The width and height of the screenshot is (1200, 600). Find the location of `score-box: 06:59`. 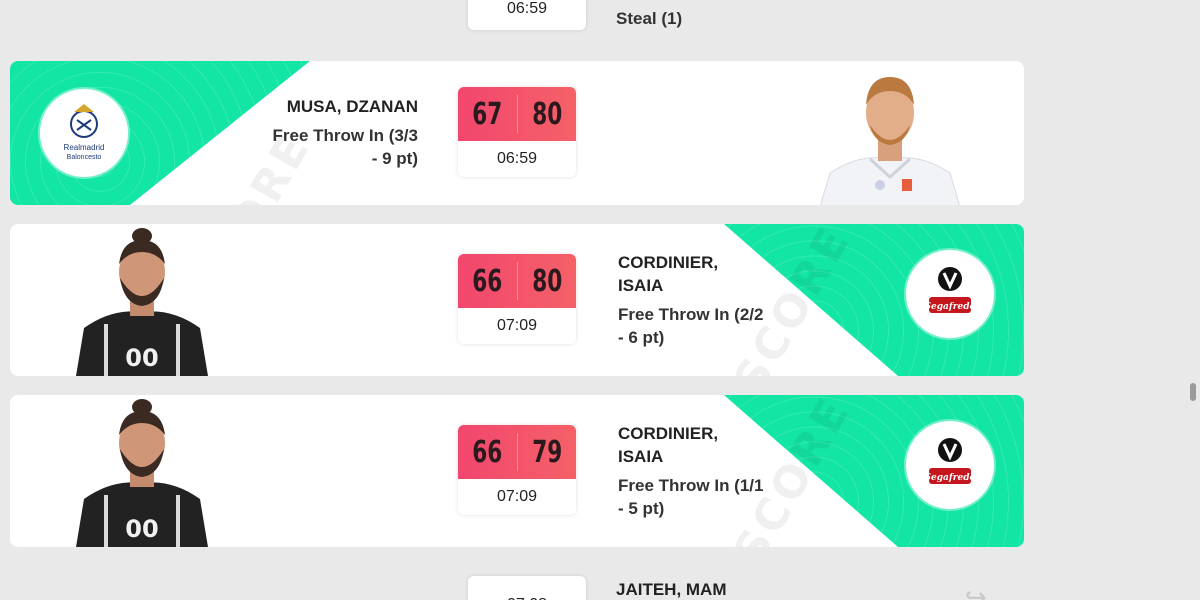

score-box: 06:59 is located at coordinates (527, 15).